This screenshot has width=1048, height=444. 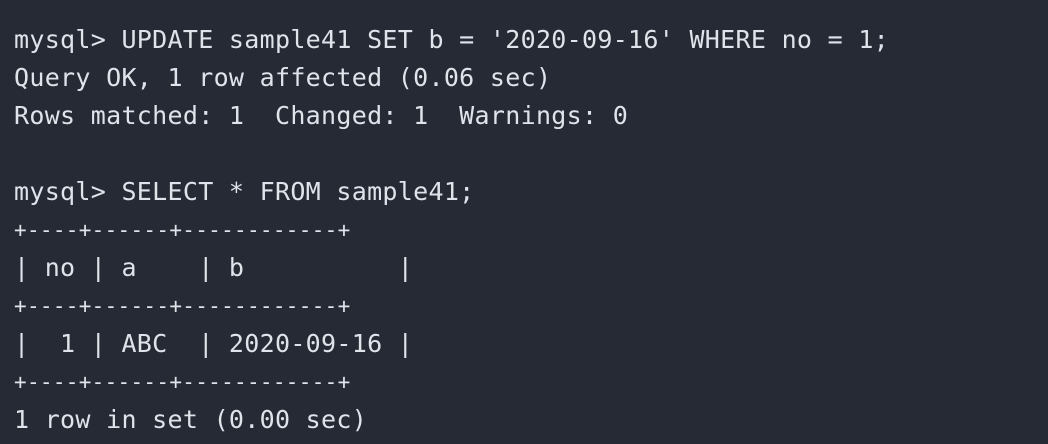 What do you see at coordinates (283, 77) in the screenshot?
I see `query-ok-output: Query OK, 1 row affected (0.06 sec)` at bounding box center [283, 77].